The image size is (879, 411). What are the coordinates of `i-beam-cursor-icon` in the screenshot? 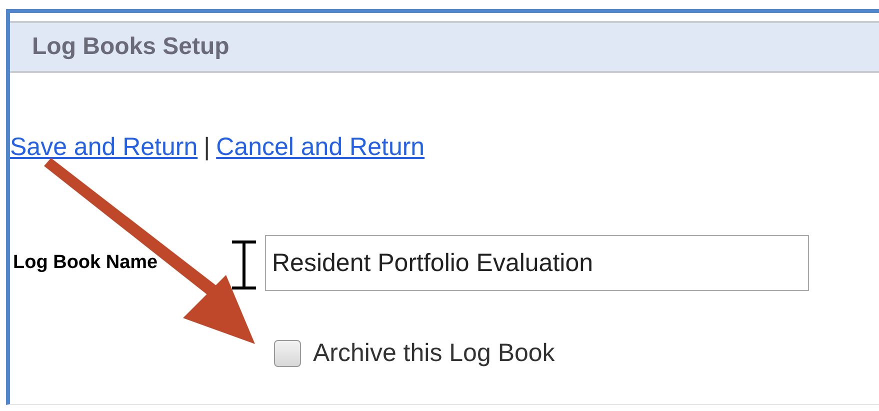 It's located at (244, 265).